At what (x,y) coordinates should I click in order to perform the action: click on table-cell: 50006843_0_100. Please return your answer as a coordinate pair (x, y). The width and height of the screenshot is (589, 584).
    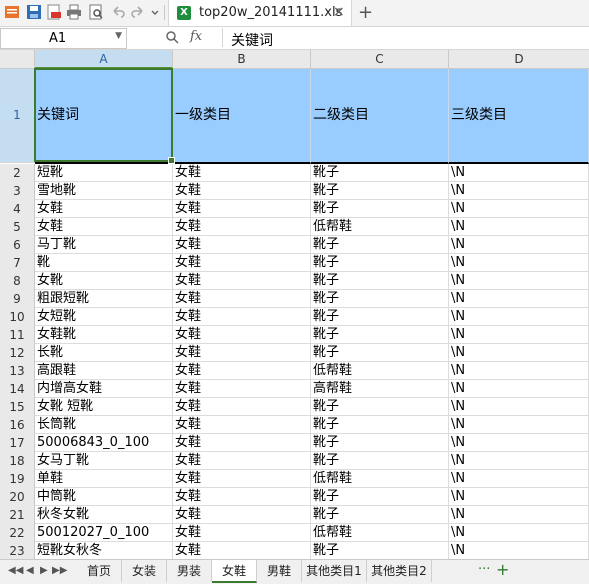
    Looking at the image, I should click on (104, 443).